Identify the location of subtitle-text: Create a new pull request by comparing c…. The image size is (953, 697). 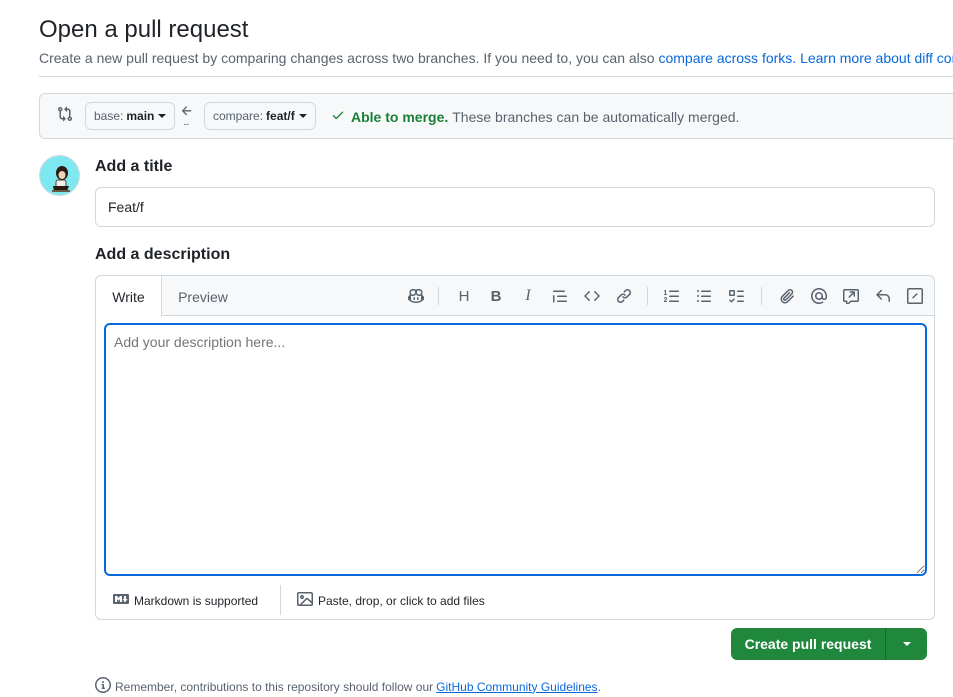
(347, 58).